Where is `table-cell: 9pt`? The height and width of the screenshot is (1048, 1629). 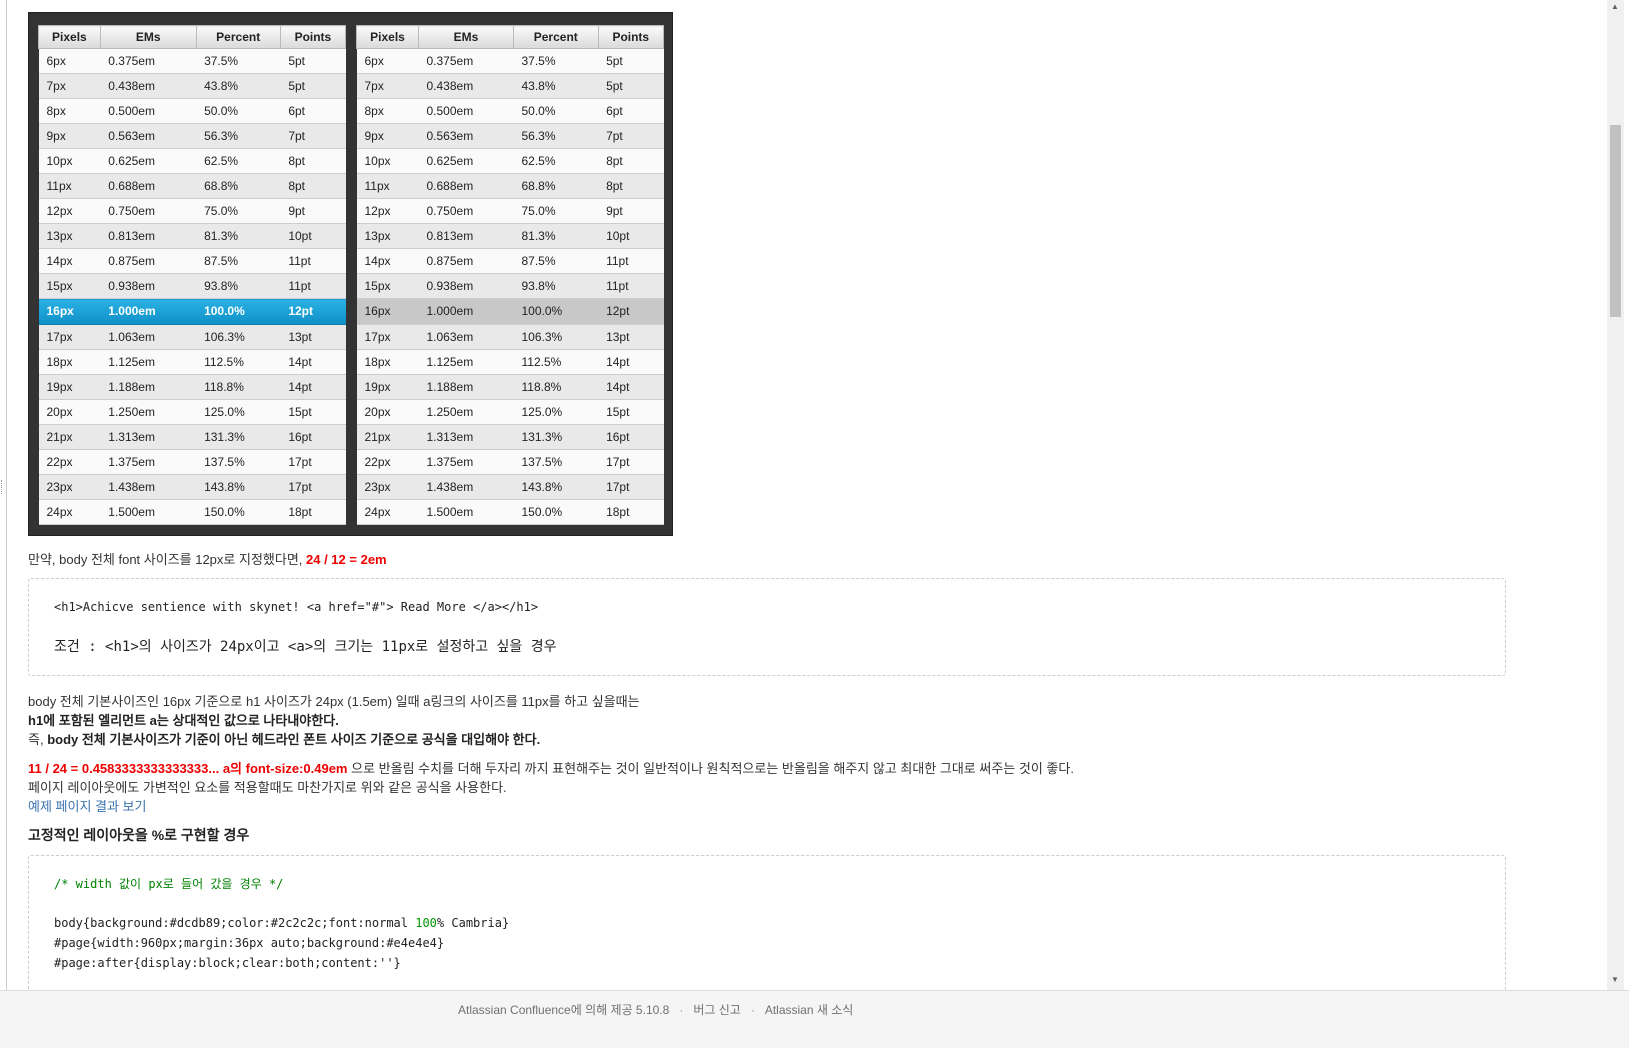 table-cell: 9pt is located at coordinates (631, 211).